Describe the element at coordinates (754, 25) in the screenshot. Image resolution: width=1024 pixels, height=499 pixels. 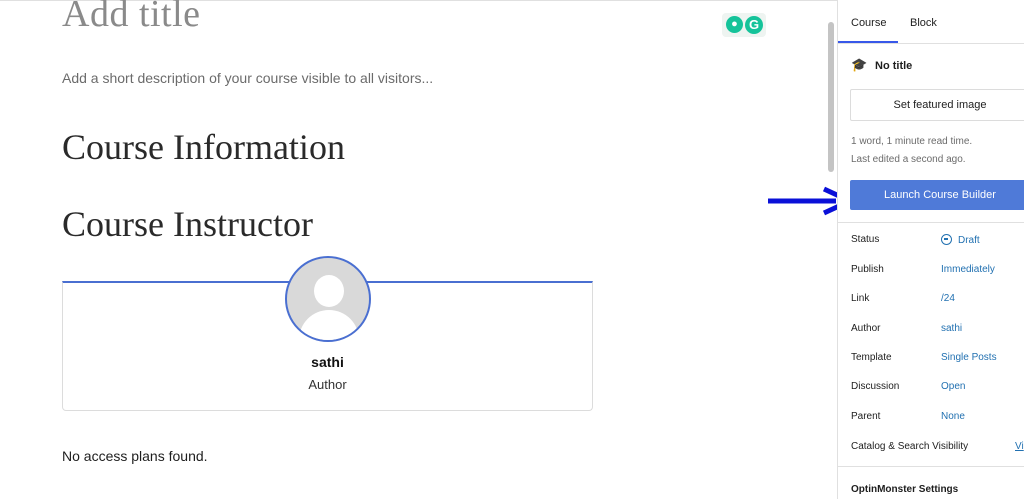
I see `grammarly-g-icon: G` at that location.